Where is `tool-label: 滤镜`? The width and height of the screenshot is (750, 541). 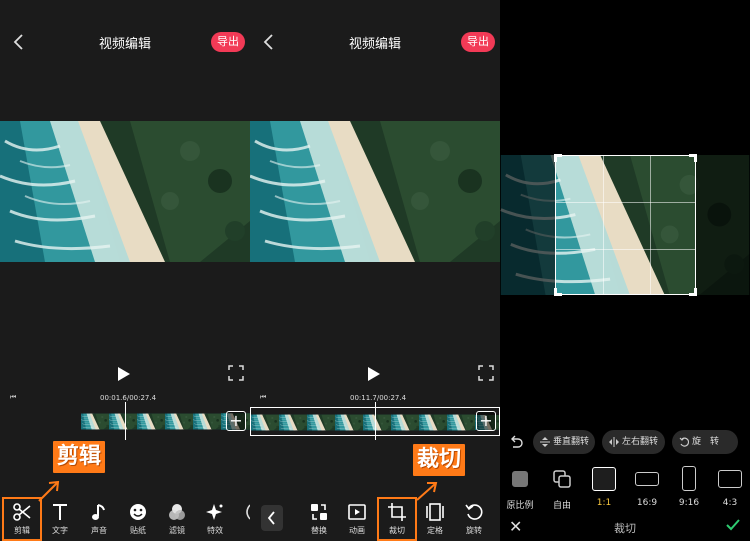 tool-label: 滤镜 is located at coordinates (177, 530).